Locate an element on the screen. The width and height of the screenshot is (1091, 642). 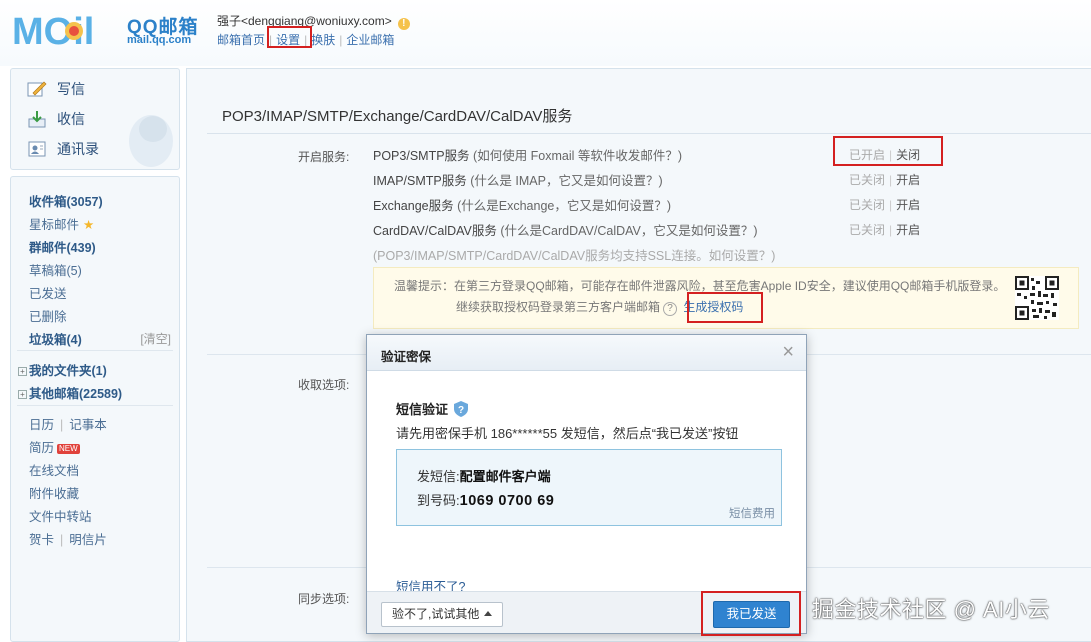
help-icon: ? is located at coordinates (670, 309).